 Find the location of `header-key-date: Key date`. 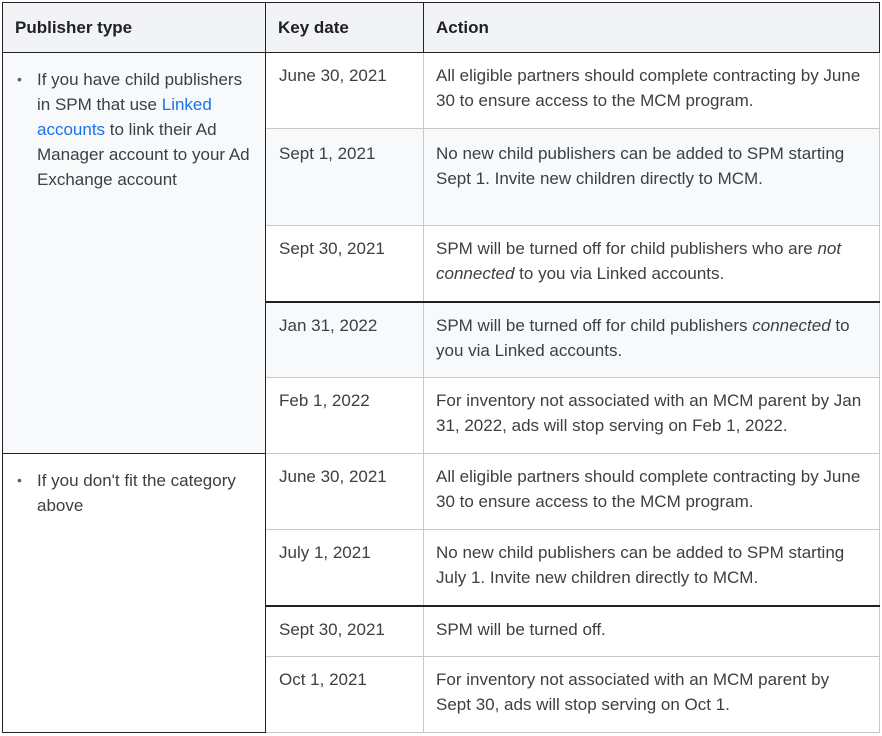

header-key-date: Key date is located at coordinates (344, 27).